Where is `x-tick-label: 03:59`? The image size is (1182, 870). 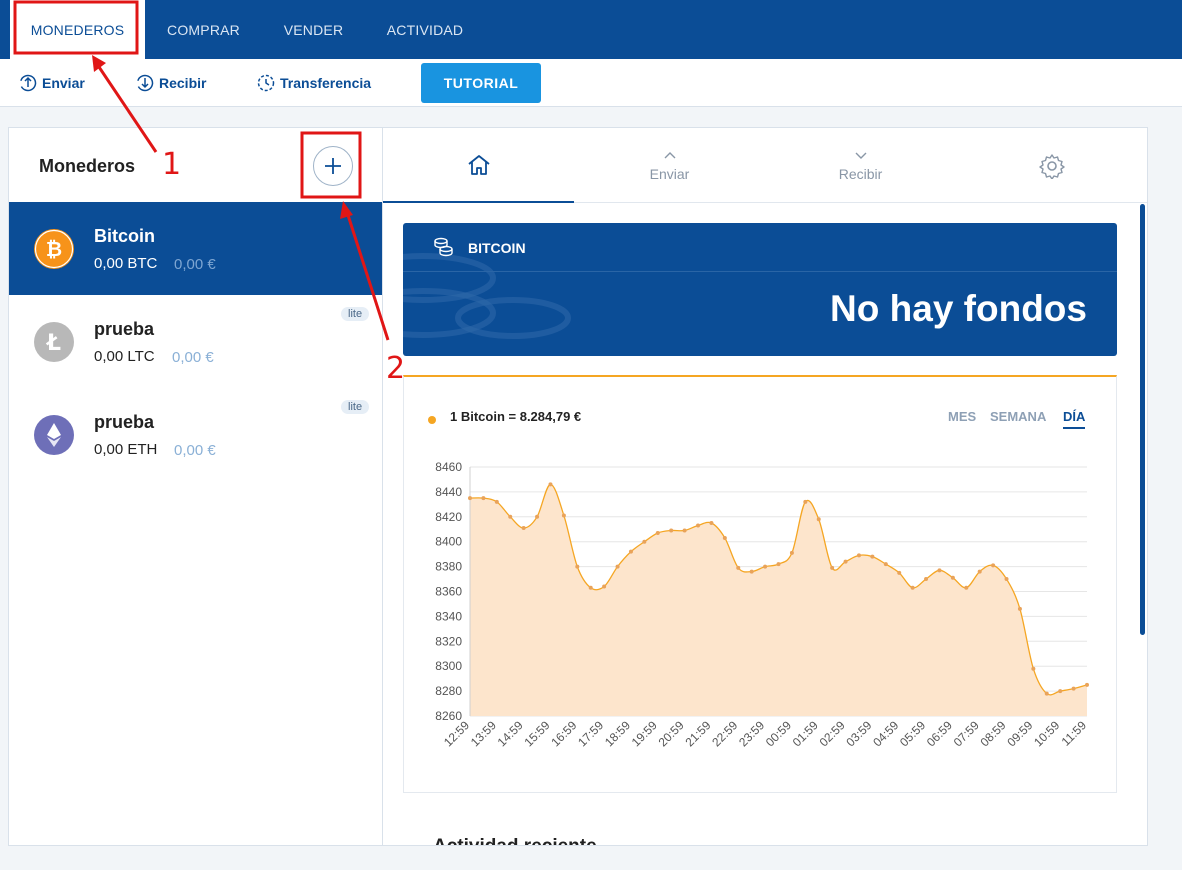 x-tick-label: 03:59 is located at coordinates (858, 733).